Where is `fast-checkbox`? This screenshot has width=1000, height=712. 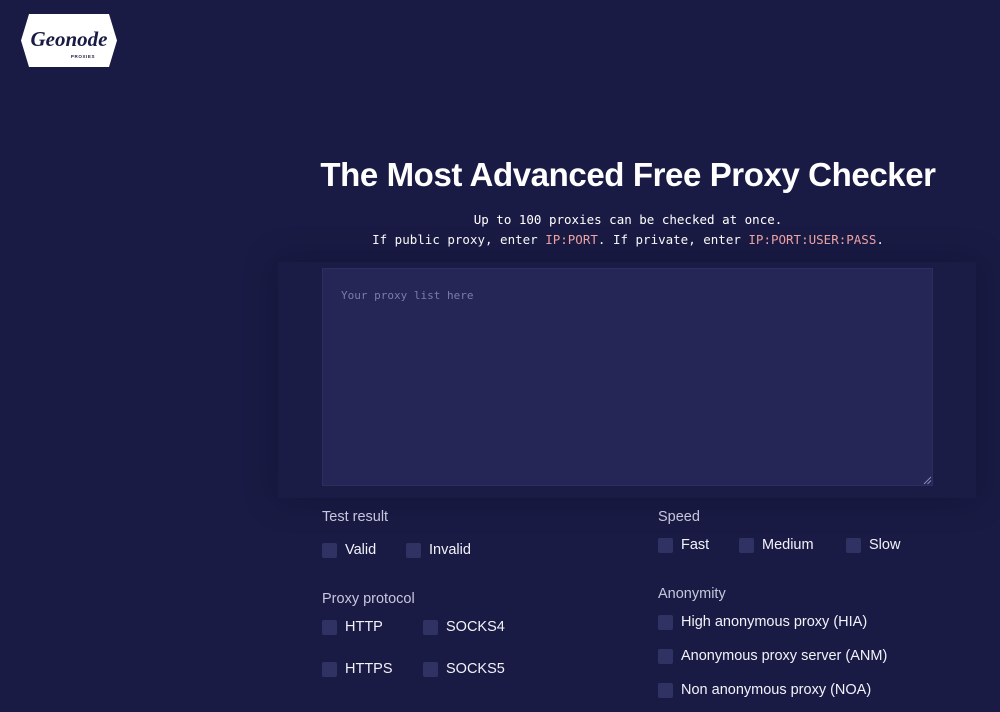
fast-checkbox is located at coordinates (665, 545).